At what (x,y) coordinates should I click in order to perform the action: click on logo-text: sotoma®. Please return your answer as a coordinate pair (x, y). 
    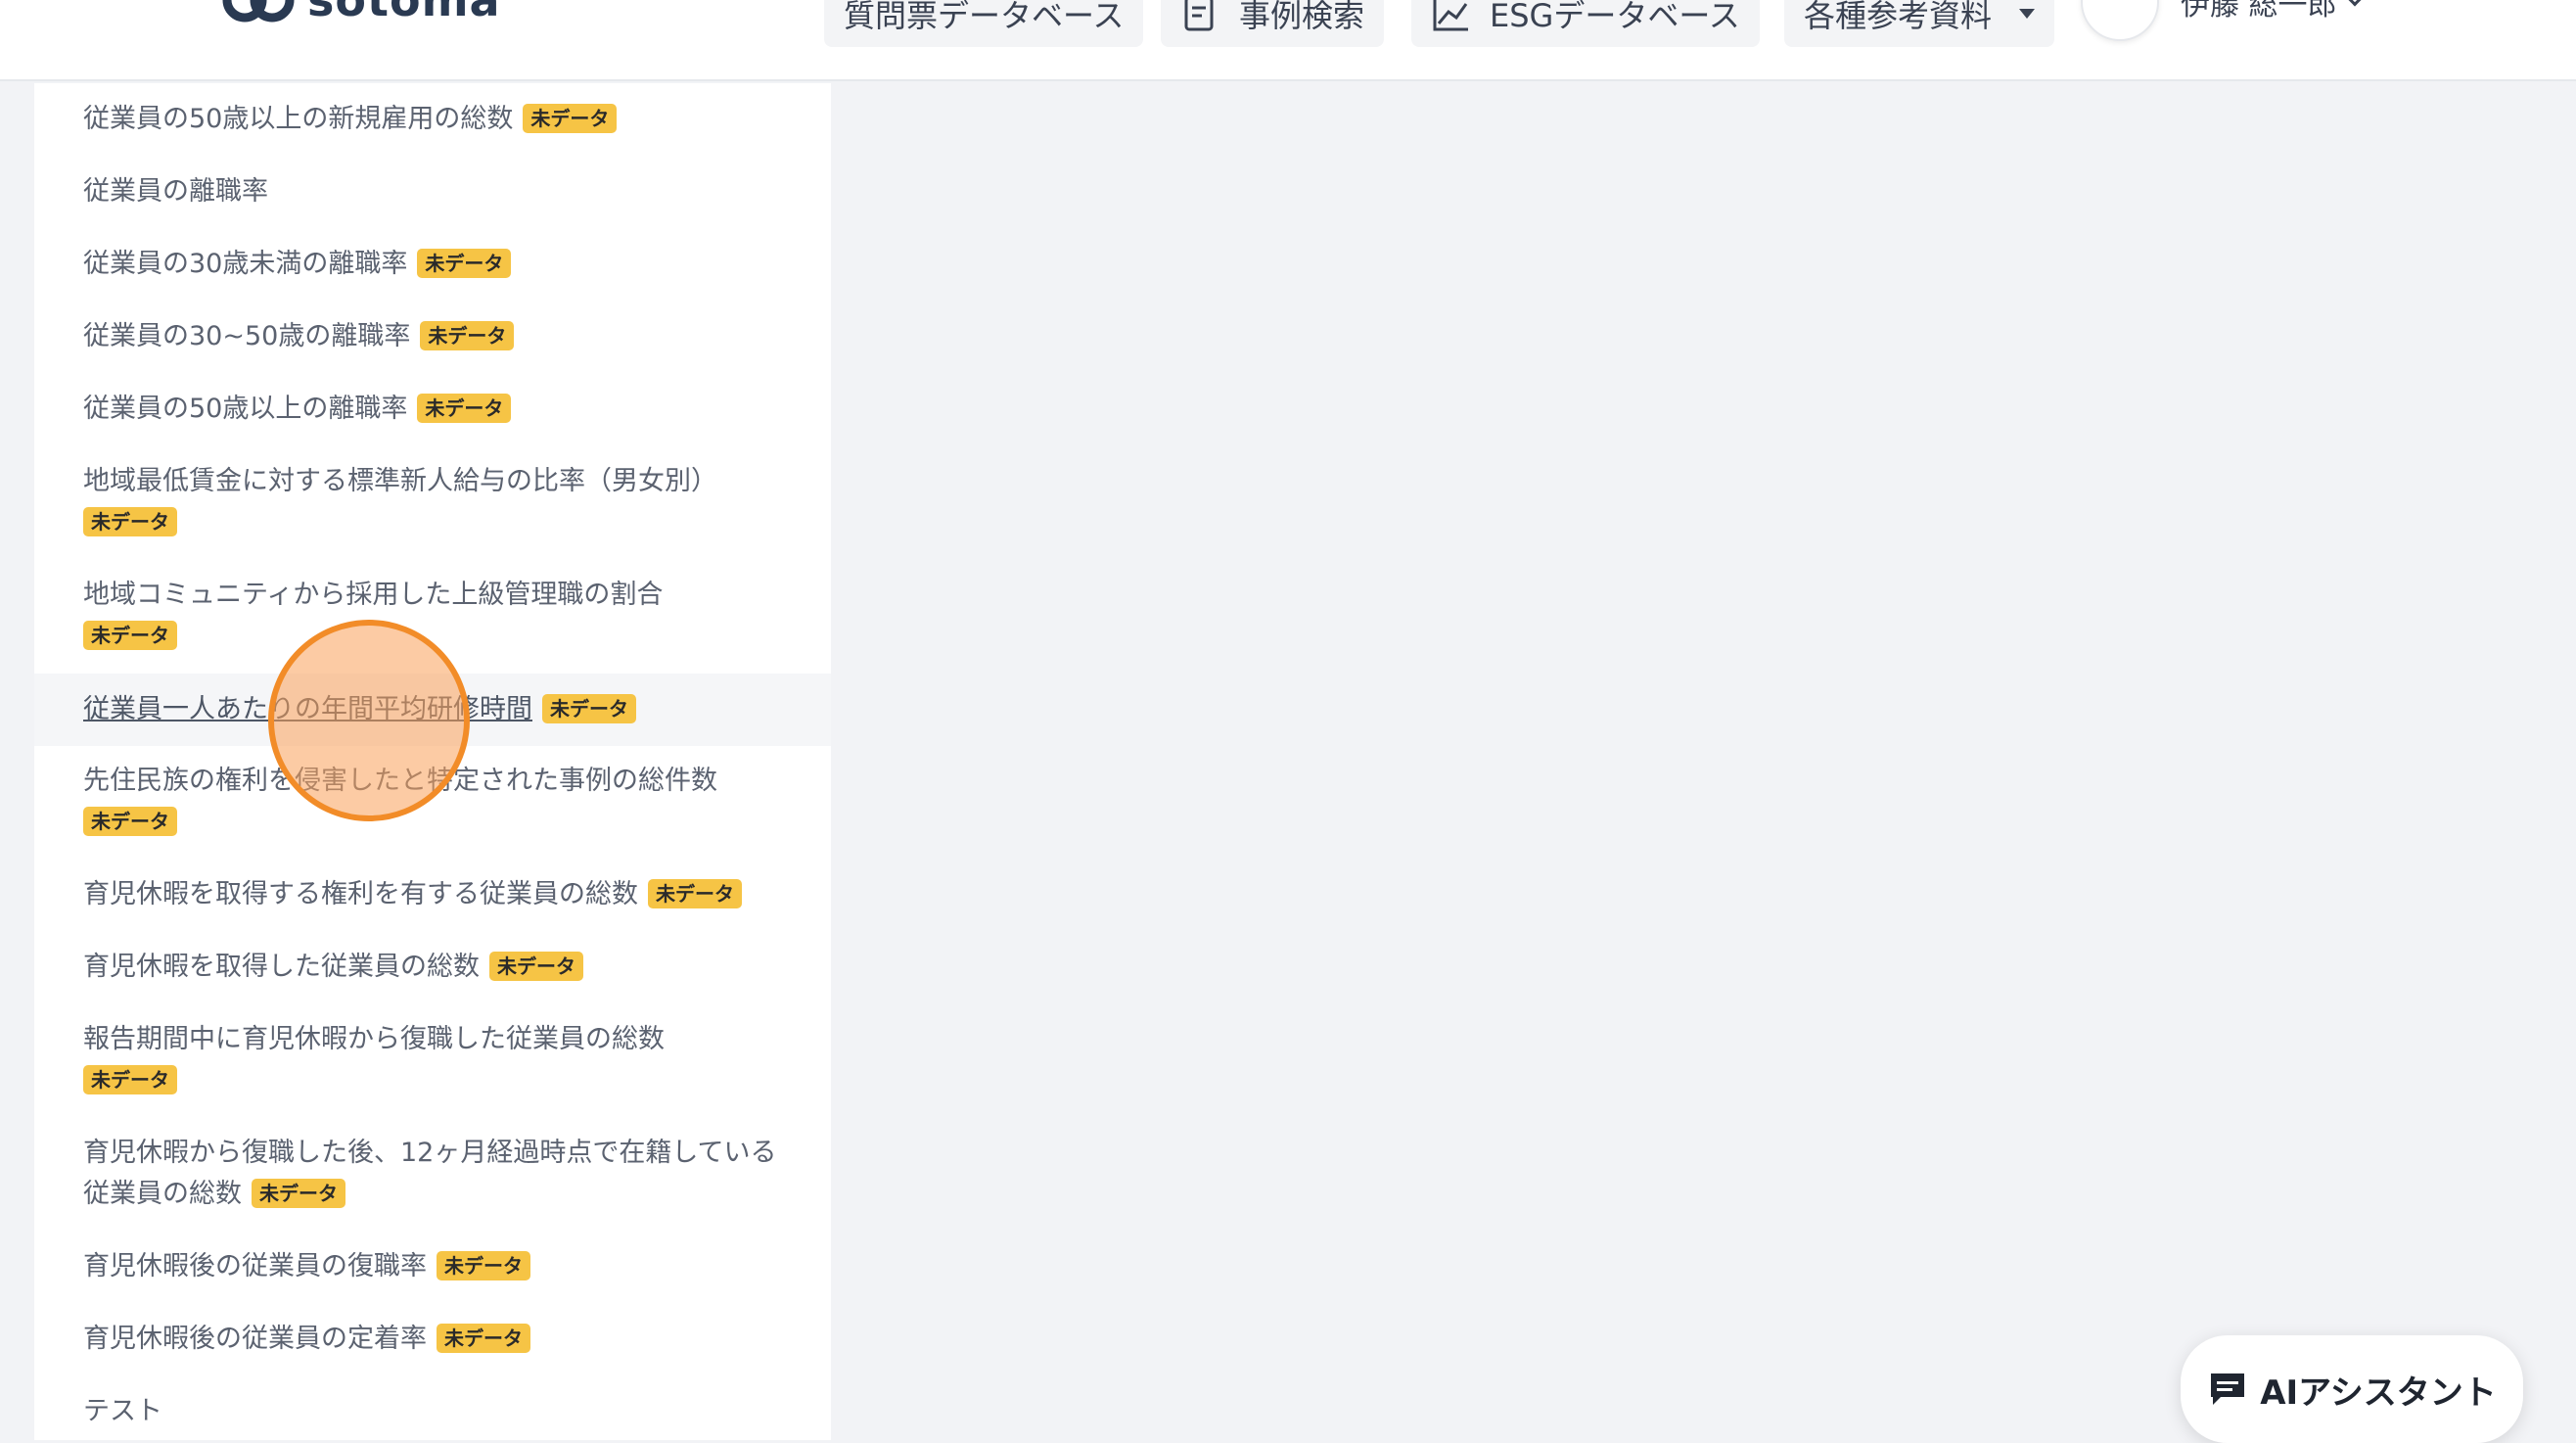
    Looking at the image, I should click on (404, 13).